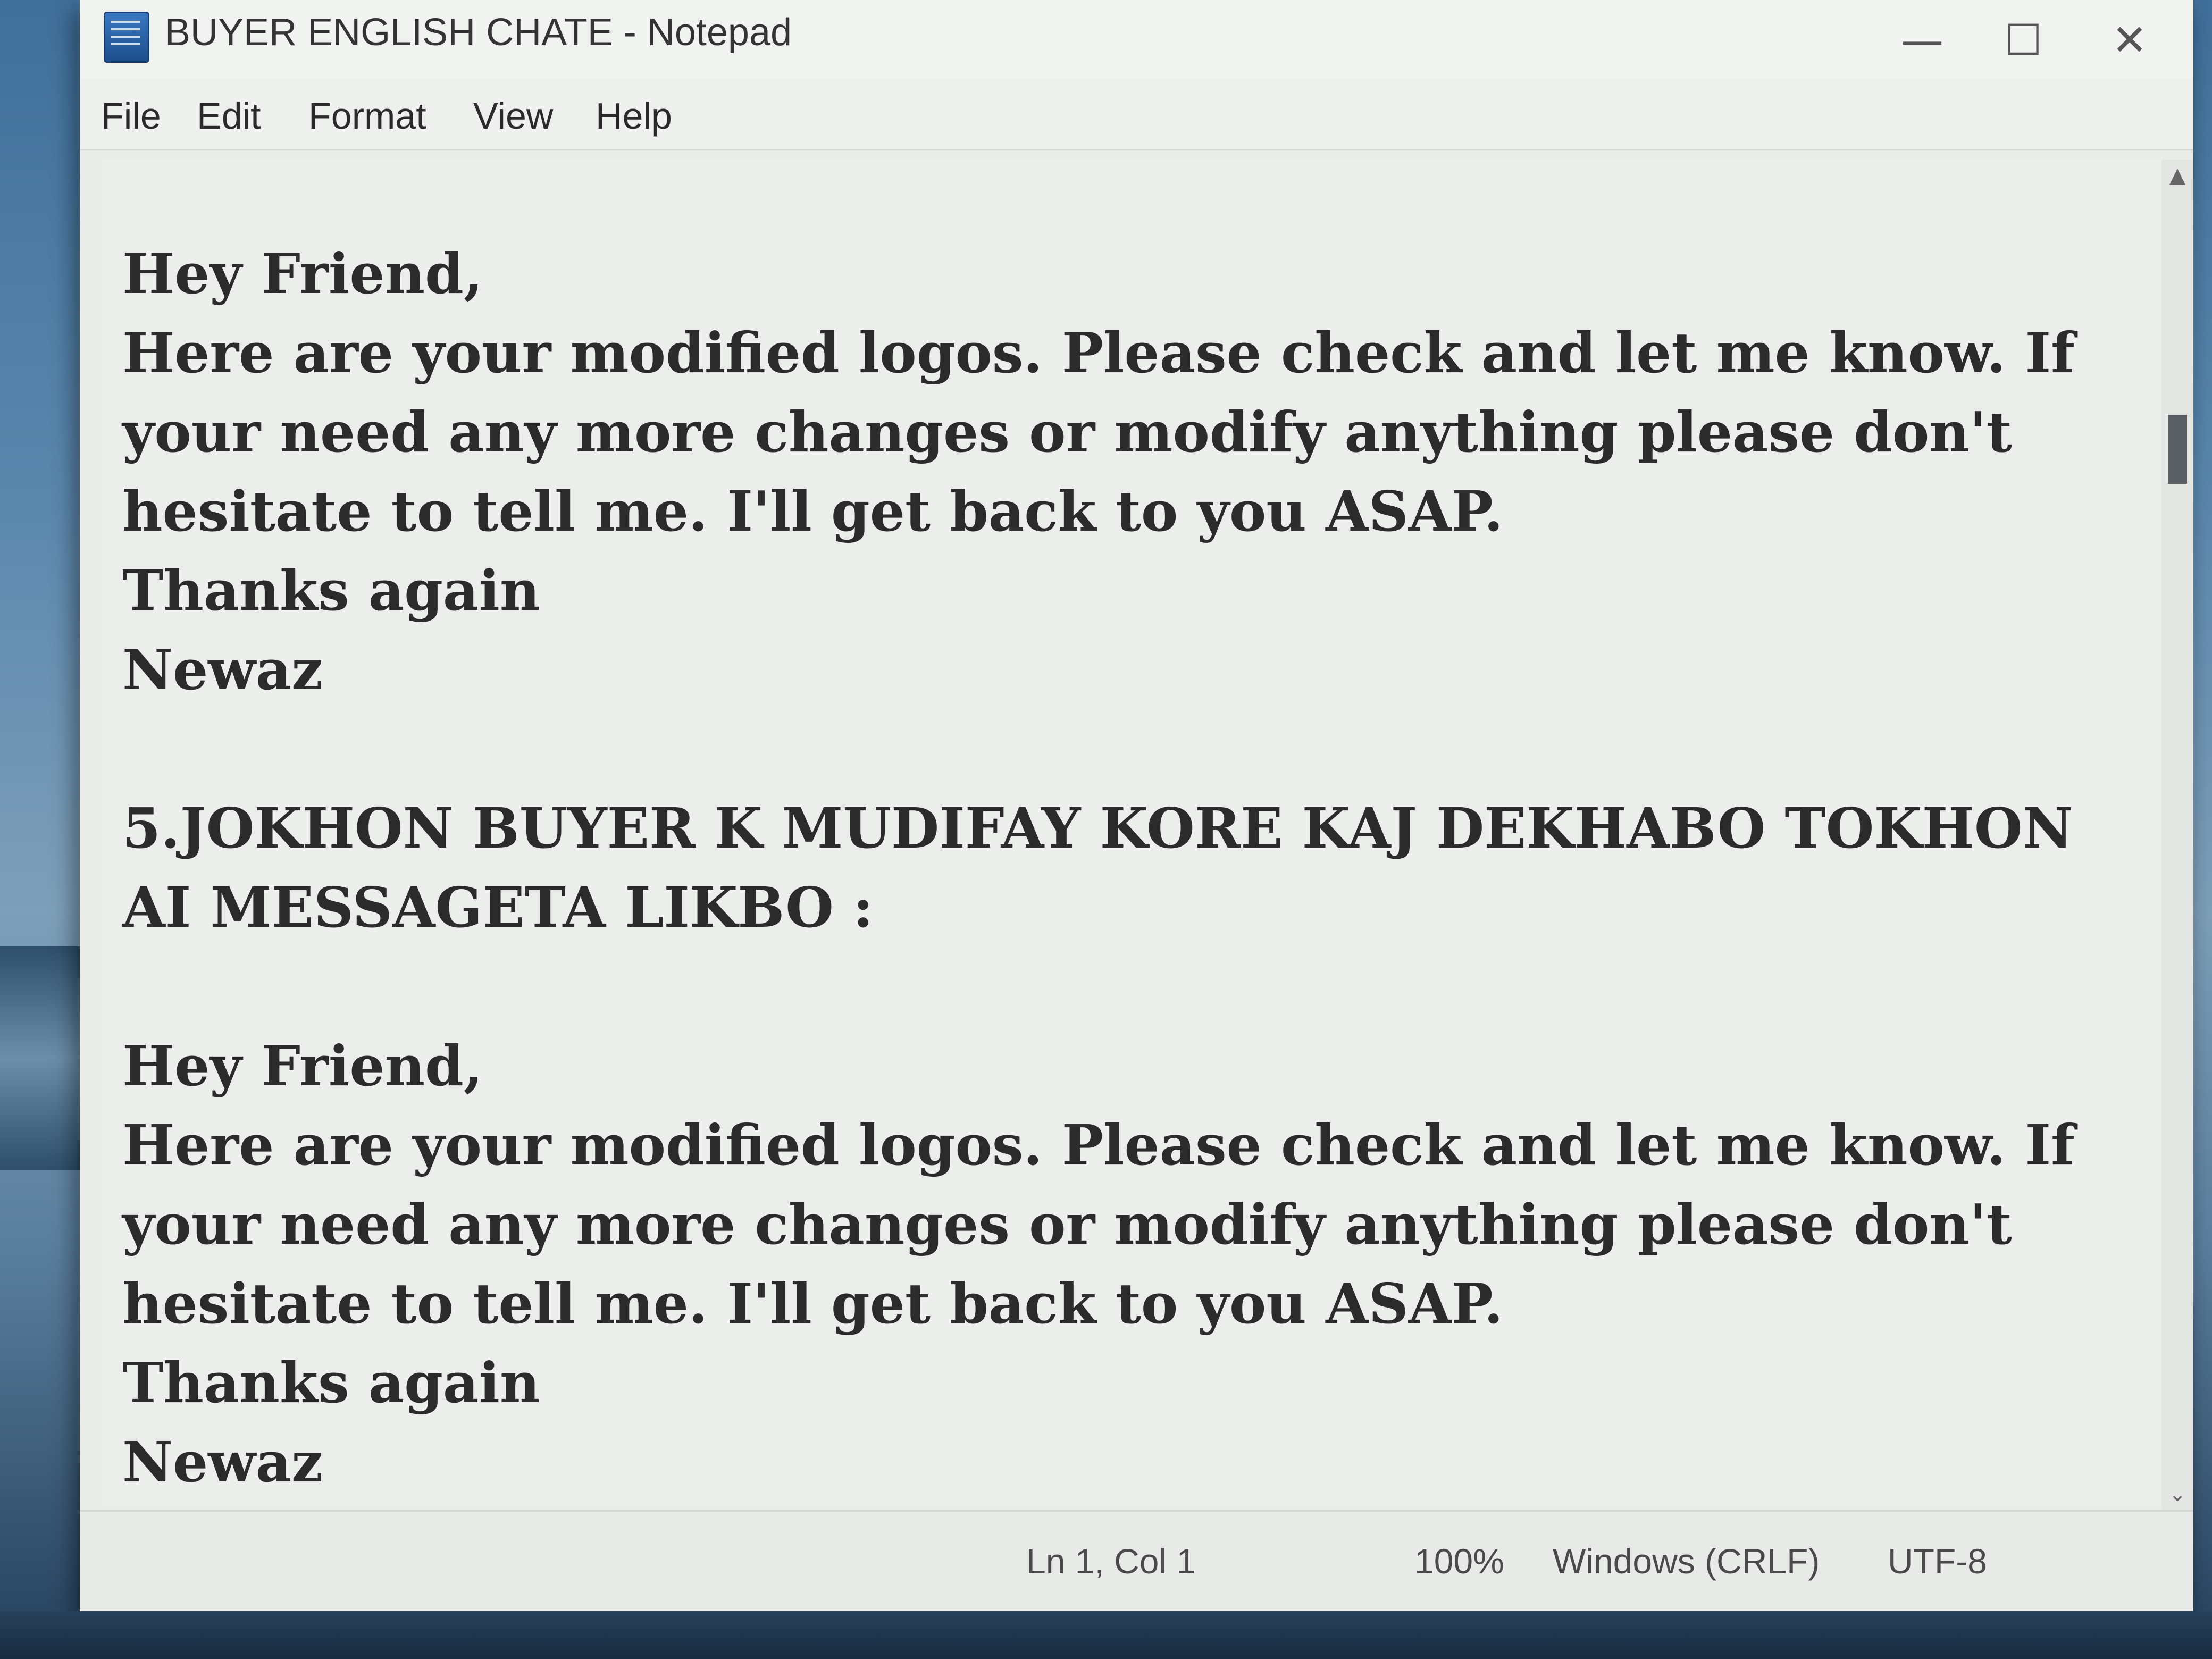  I want to click on menu-file: File, so click(131, 116).